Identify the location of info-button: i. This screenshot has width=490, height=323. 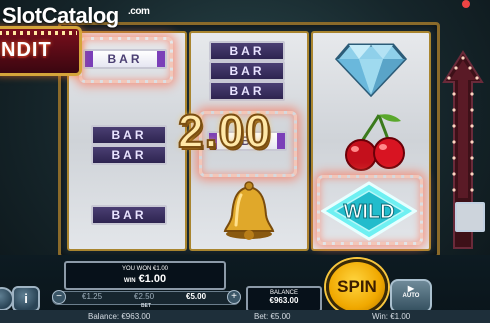
(26, 299).